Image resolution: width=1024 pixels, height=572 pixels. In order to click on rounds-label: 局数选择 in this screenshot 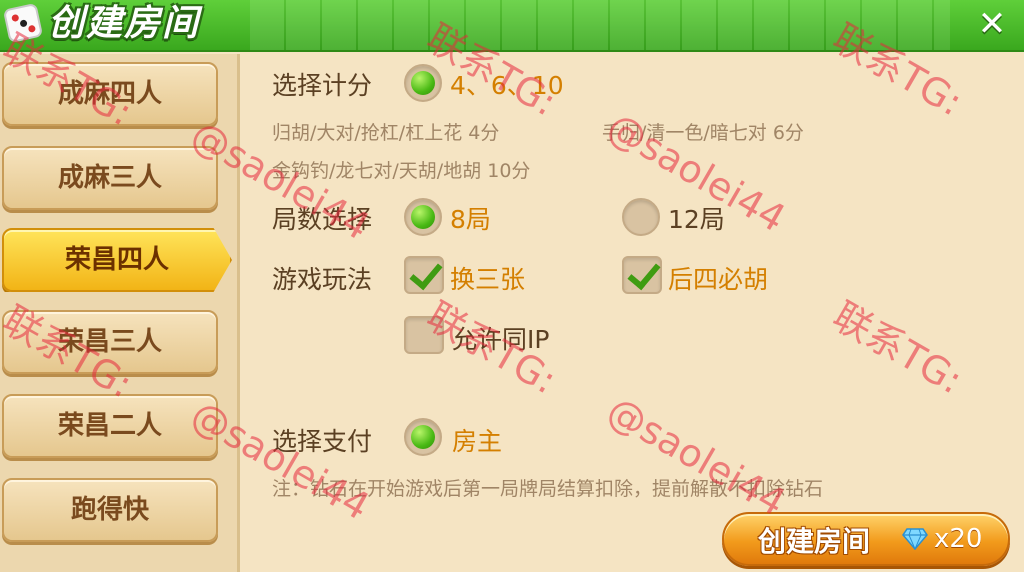, I will do `click(322, 219)`.